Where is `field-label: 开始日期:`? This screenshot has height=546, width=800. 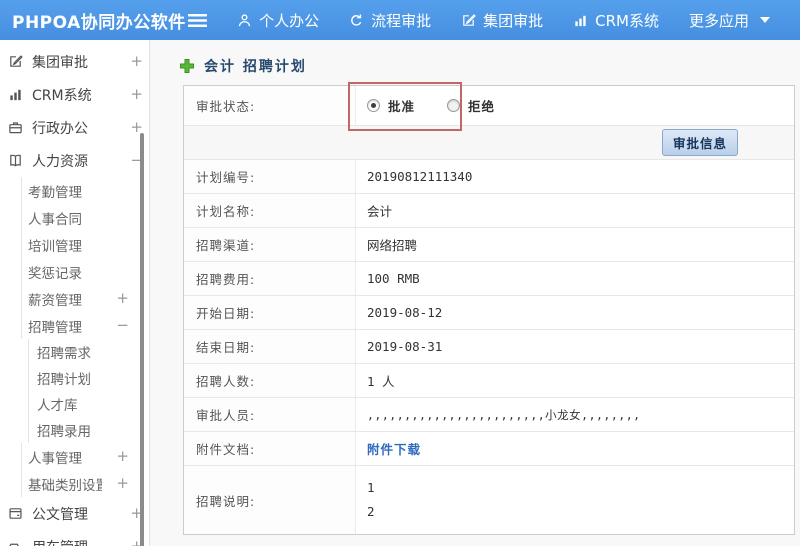
field-label: 开始日期: is located at coordinates (270, 312).